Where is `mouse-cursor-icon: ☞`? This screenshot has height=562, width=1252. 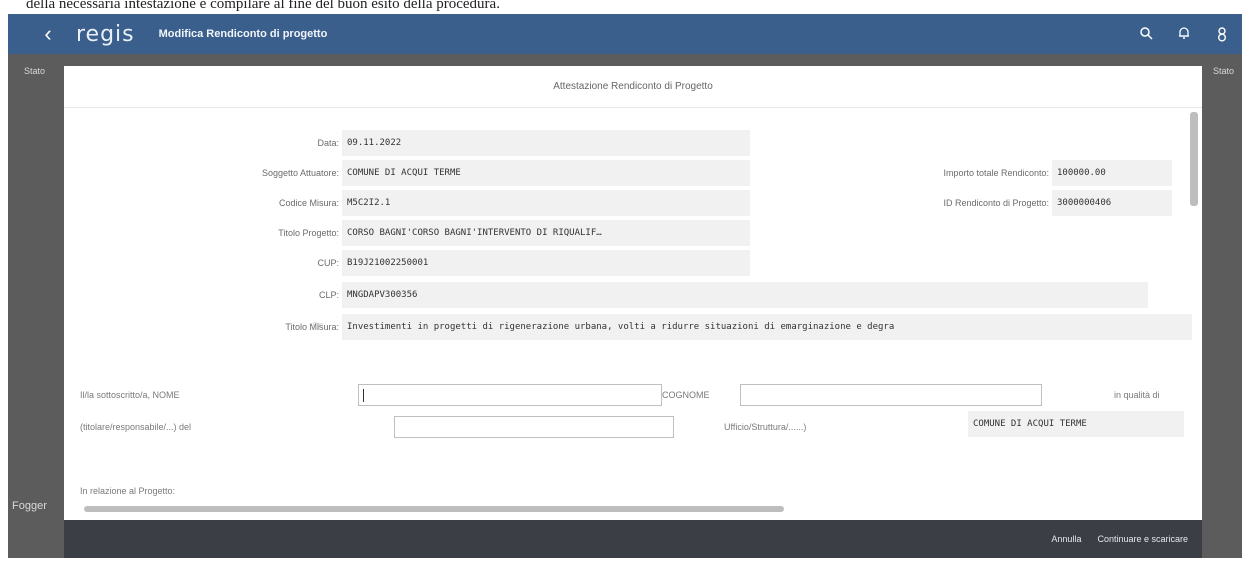
mouse-cursor-icon: ☞ is located at coordinates (318, 325).